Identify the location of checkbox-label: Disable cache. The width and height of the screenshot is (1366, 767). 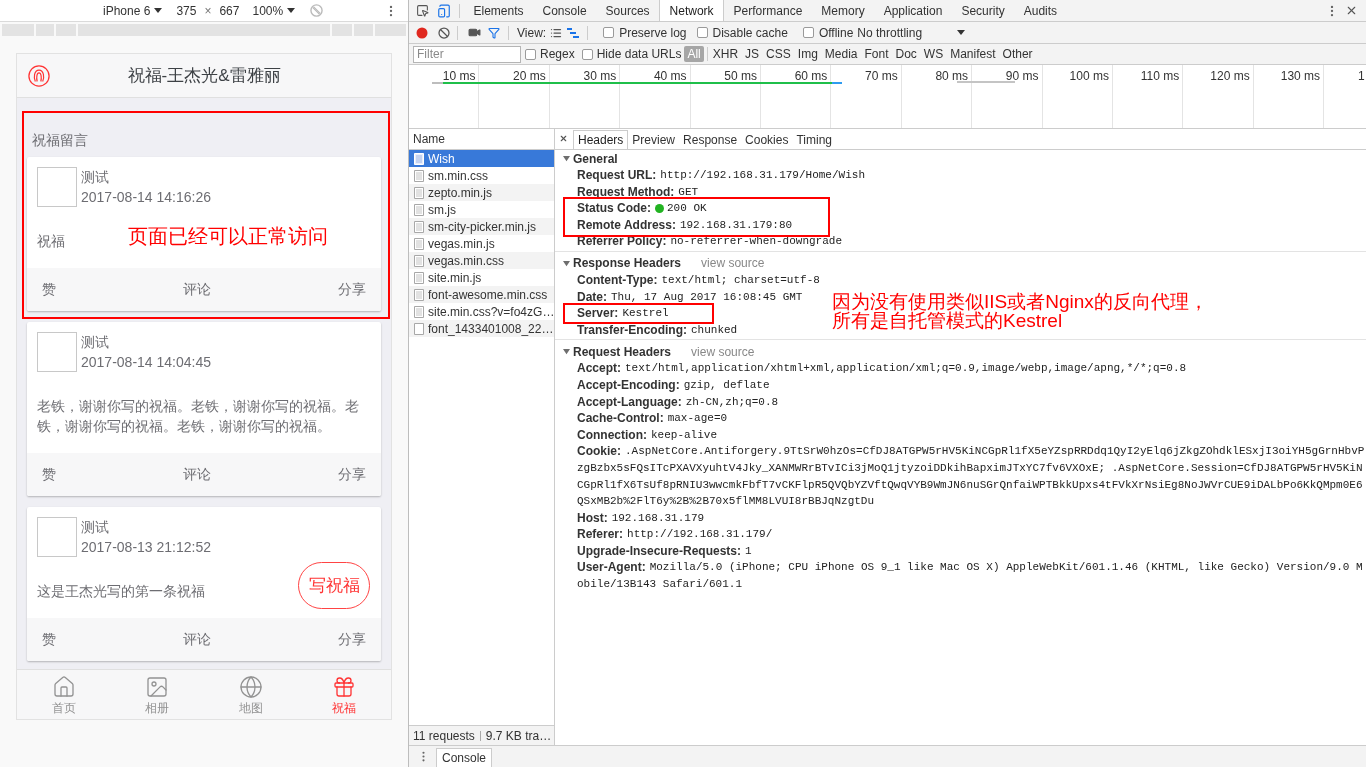
(750, 32).